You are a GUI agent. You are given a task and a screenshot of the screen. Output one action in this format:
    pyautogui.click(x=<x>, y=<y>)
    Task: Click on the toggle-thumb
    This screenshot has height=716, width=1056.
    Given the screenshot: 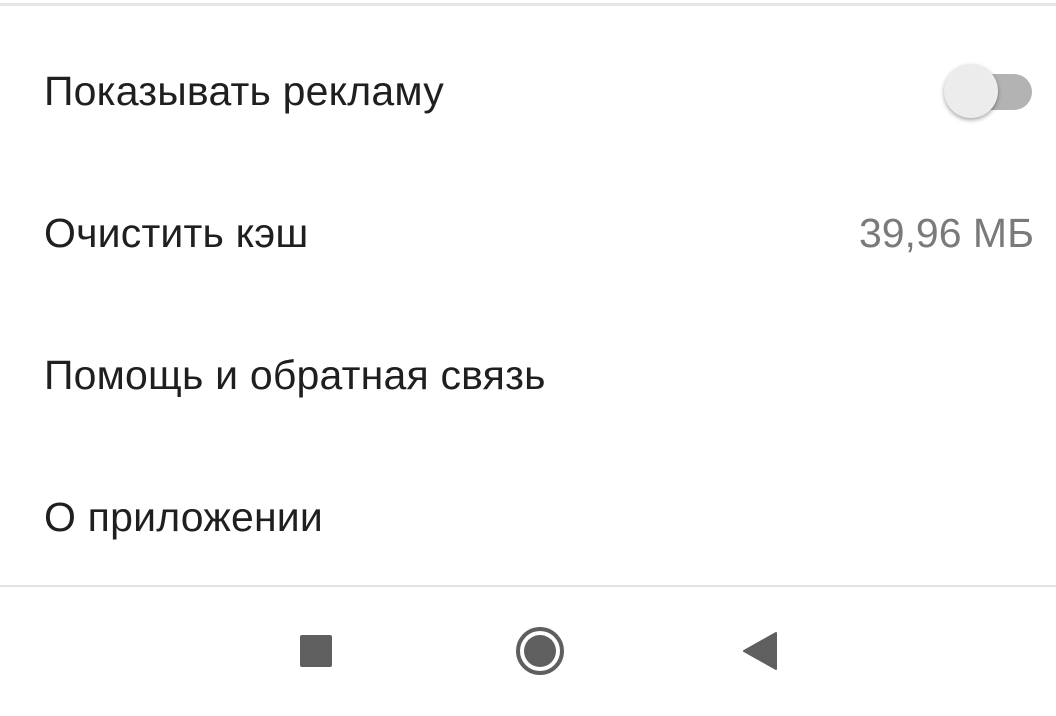 What is the action you would take?
    pyautogui.click(x=971, y=91)
    